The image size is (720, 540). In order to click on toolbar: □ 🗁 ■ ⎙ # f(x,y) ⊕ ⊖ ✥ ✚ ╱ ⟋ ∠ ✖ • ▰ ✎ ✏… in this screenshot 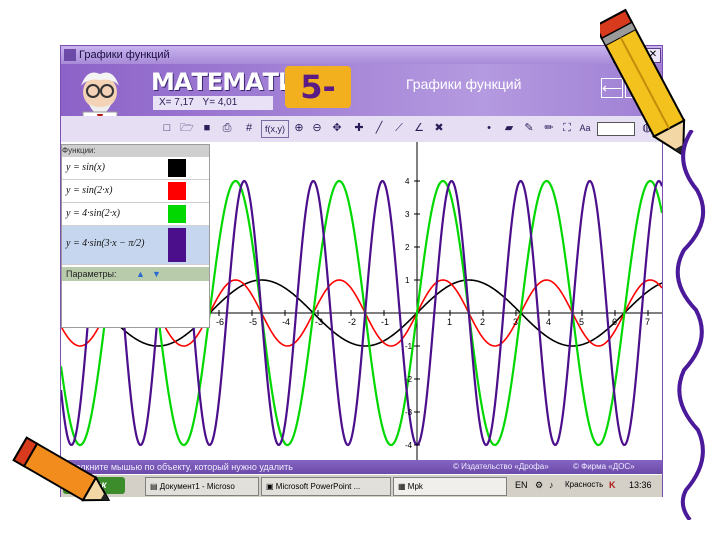, I will do `click(361, 129)`.